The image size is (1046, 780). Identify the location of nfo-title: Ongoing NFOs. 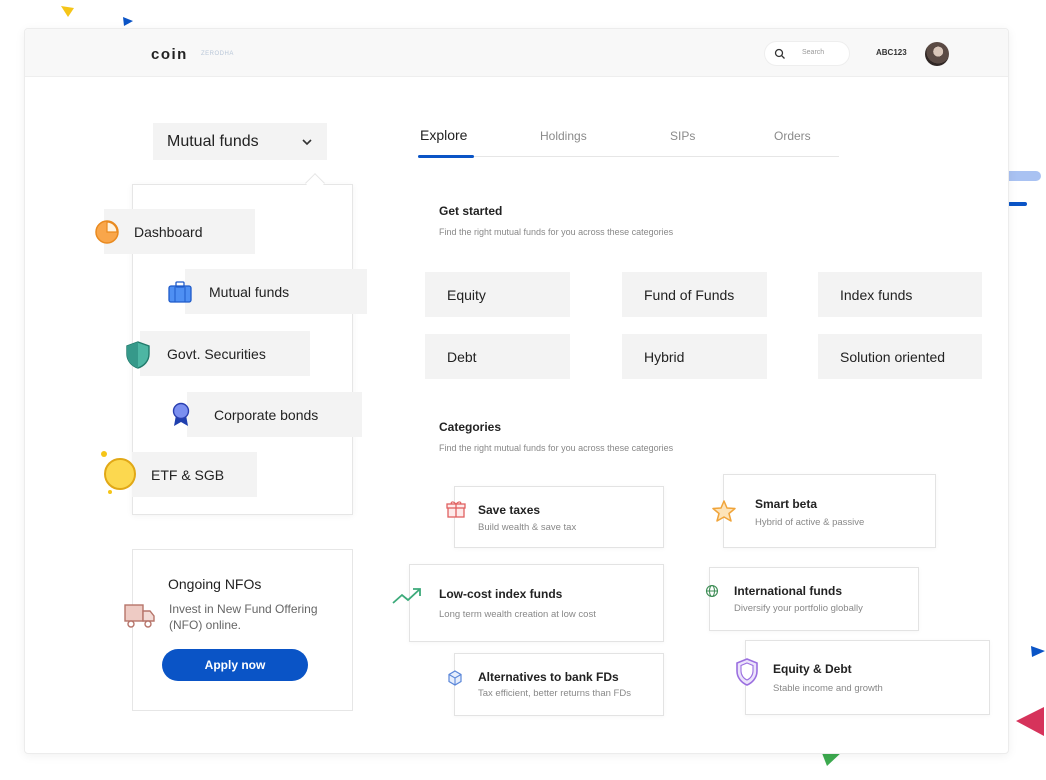
(215, 584).